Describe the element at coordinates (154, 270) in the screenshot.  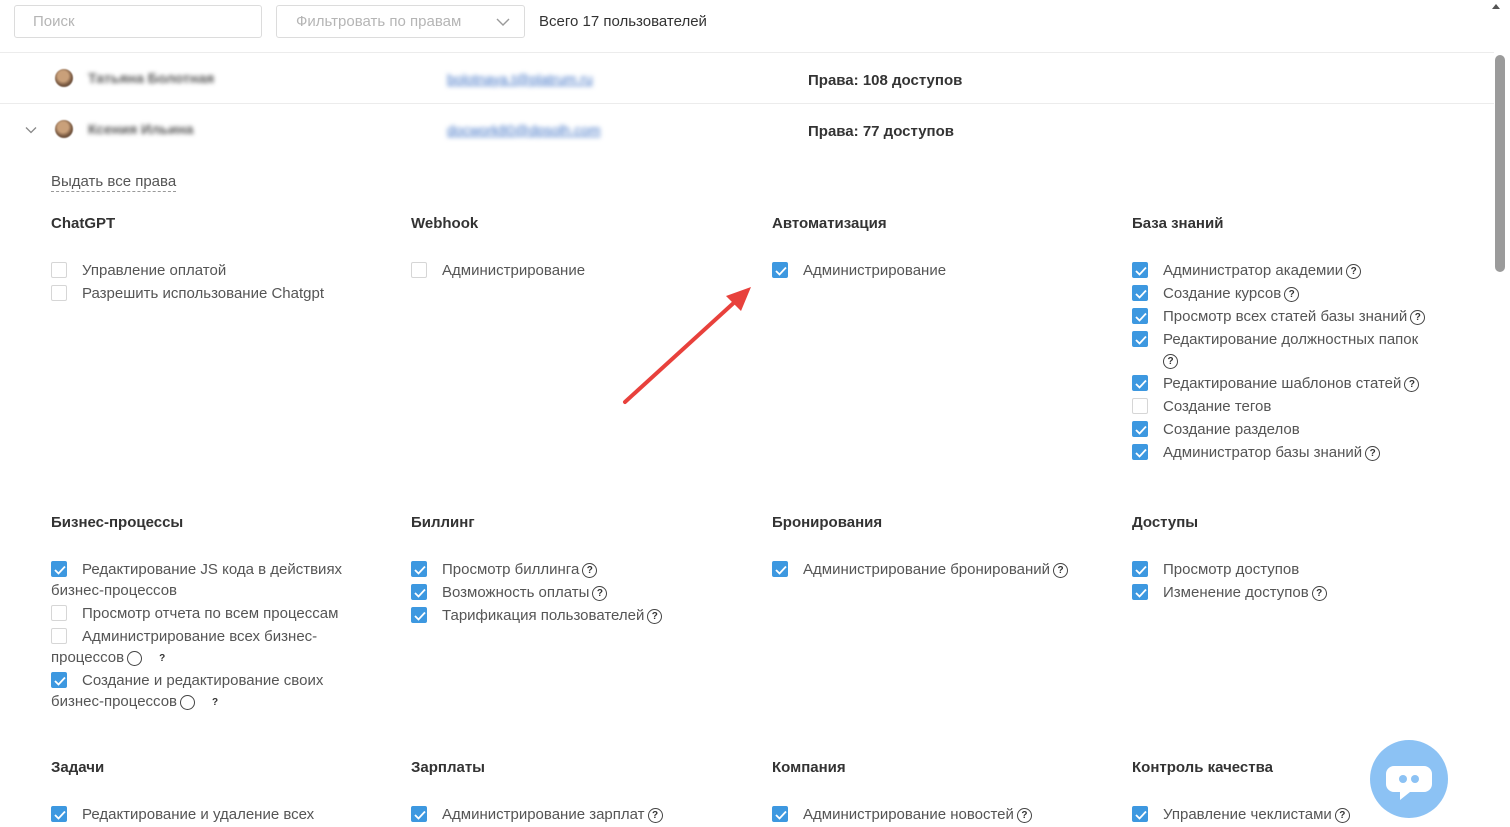
I see `permission-label: Управление оплатой` at that location.